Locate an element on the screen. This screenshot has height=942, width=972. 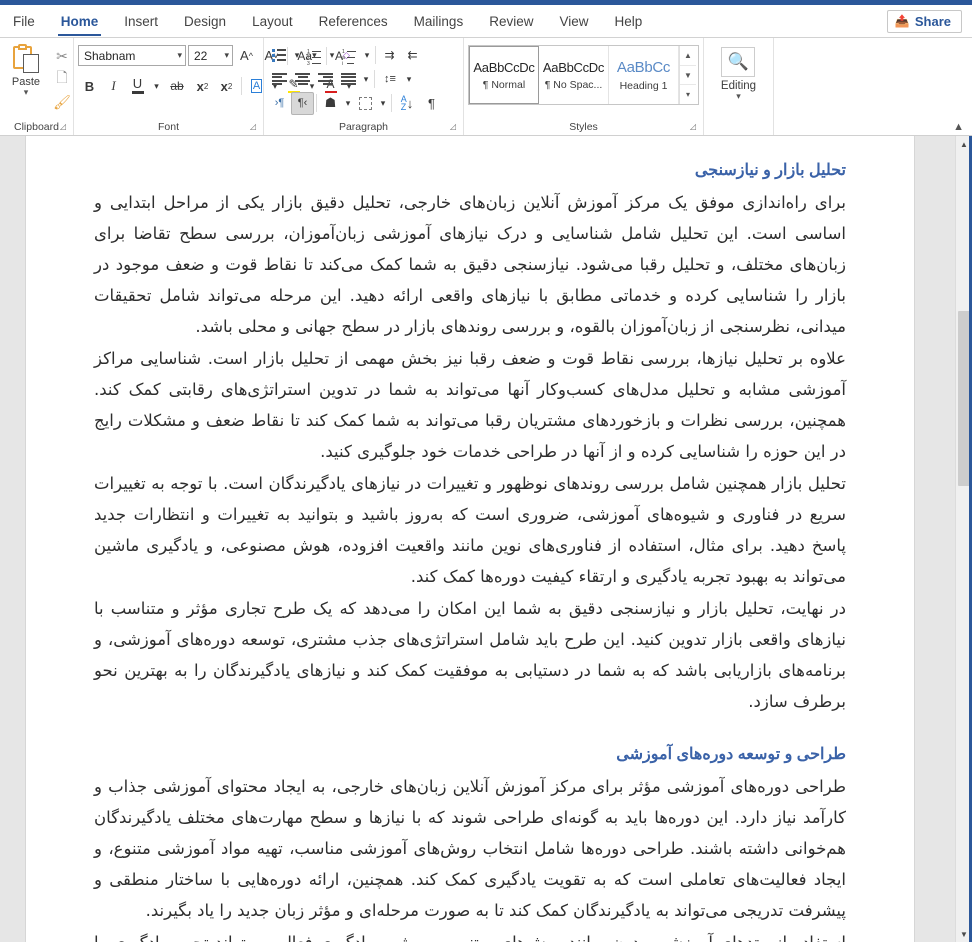
style-item-normal: AaBbCcDc ¶ Normal is located at coordinates (504, 75).